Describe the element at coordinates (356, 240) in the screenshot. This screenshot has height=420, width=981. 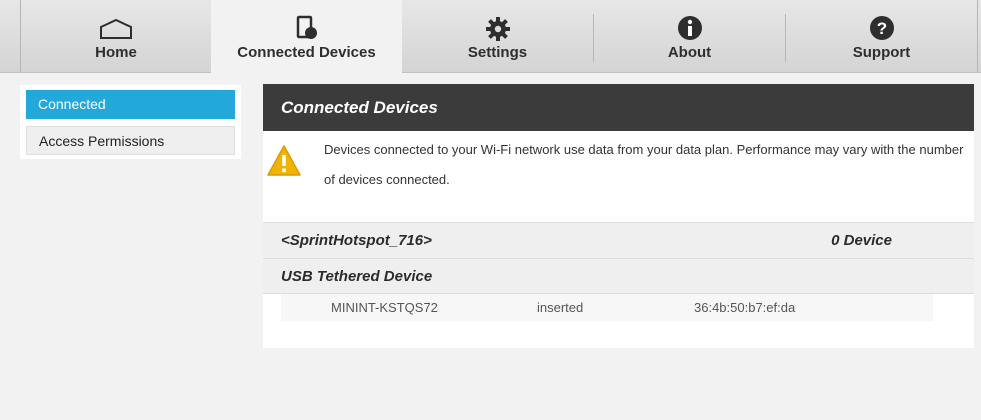
I see `wifi-ssid: <SprintHotspot_716>` at that location.